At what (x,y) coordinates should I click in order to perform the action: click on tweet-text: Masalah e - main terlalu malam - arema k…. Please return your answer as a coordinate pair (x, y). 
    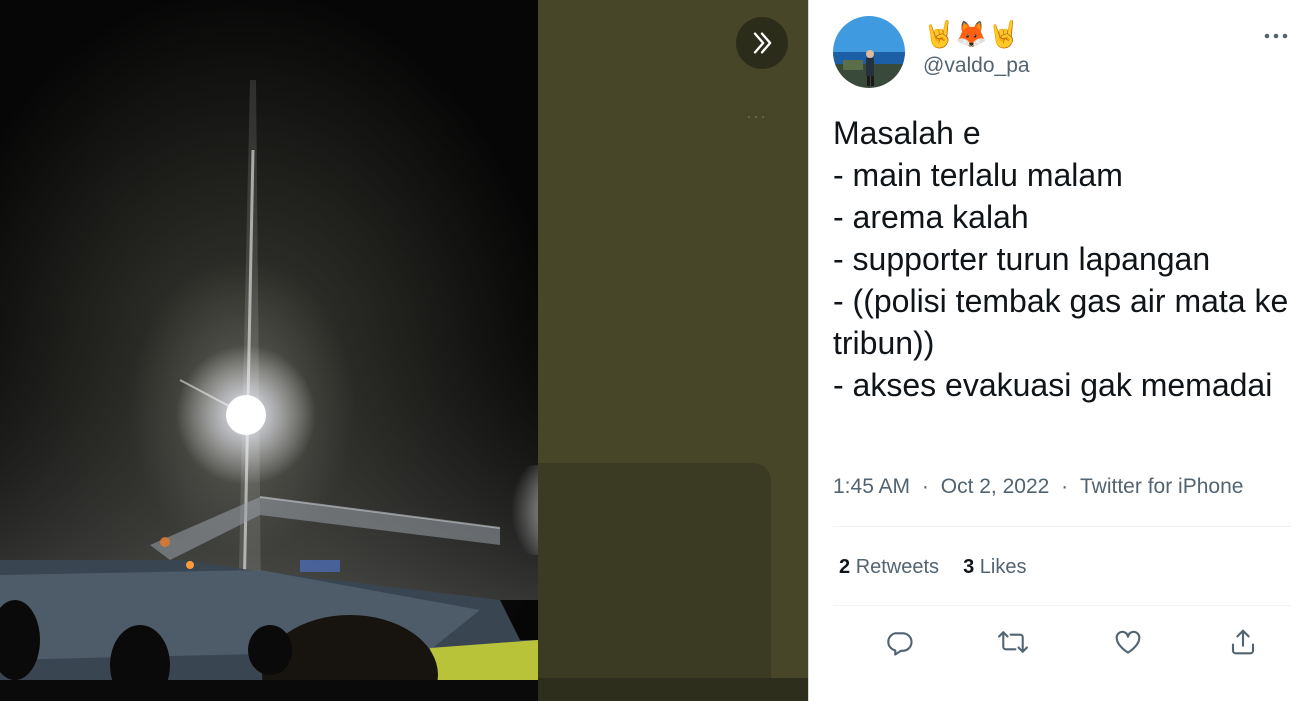
    Looking at the image, I should click on (1061, 259).